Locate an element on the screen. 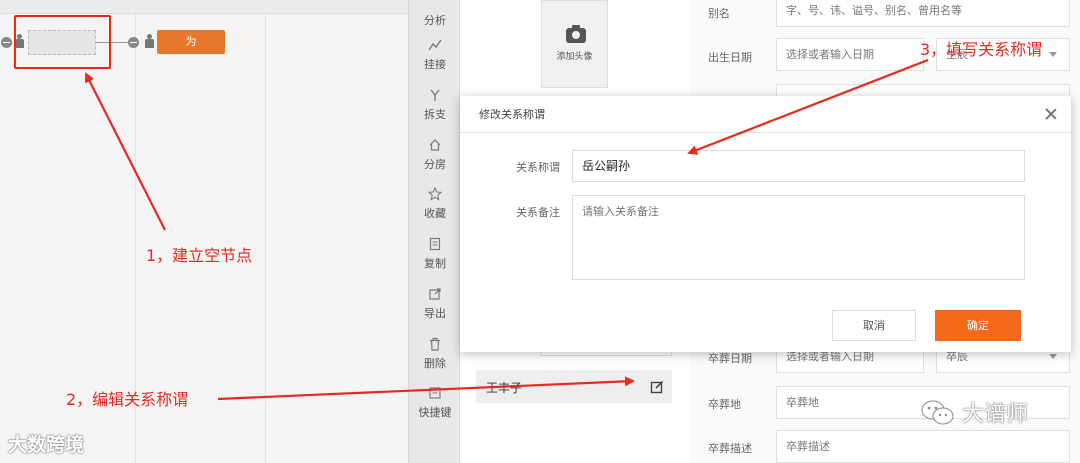 The width and height of the screenshot is (1080, 463). burial-place-label: 卒葬地 is located at coordinates (724, 404).